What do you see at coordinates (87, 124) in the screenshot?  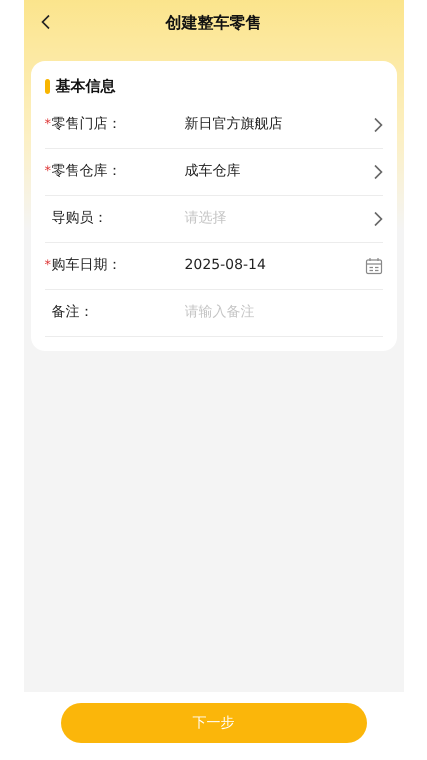 I see `field-label: 零售门店：` at bounding box center [87, 124].